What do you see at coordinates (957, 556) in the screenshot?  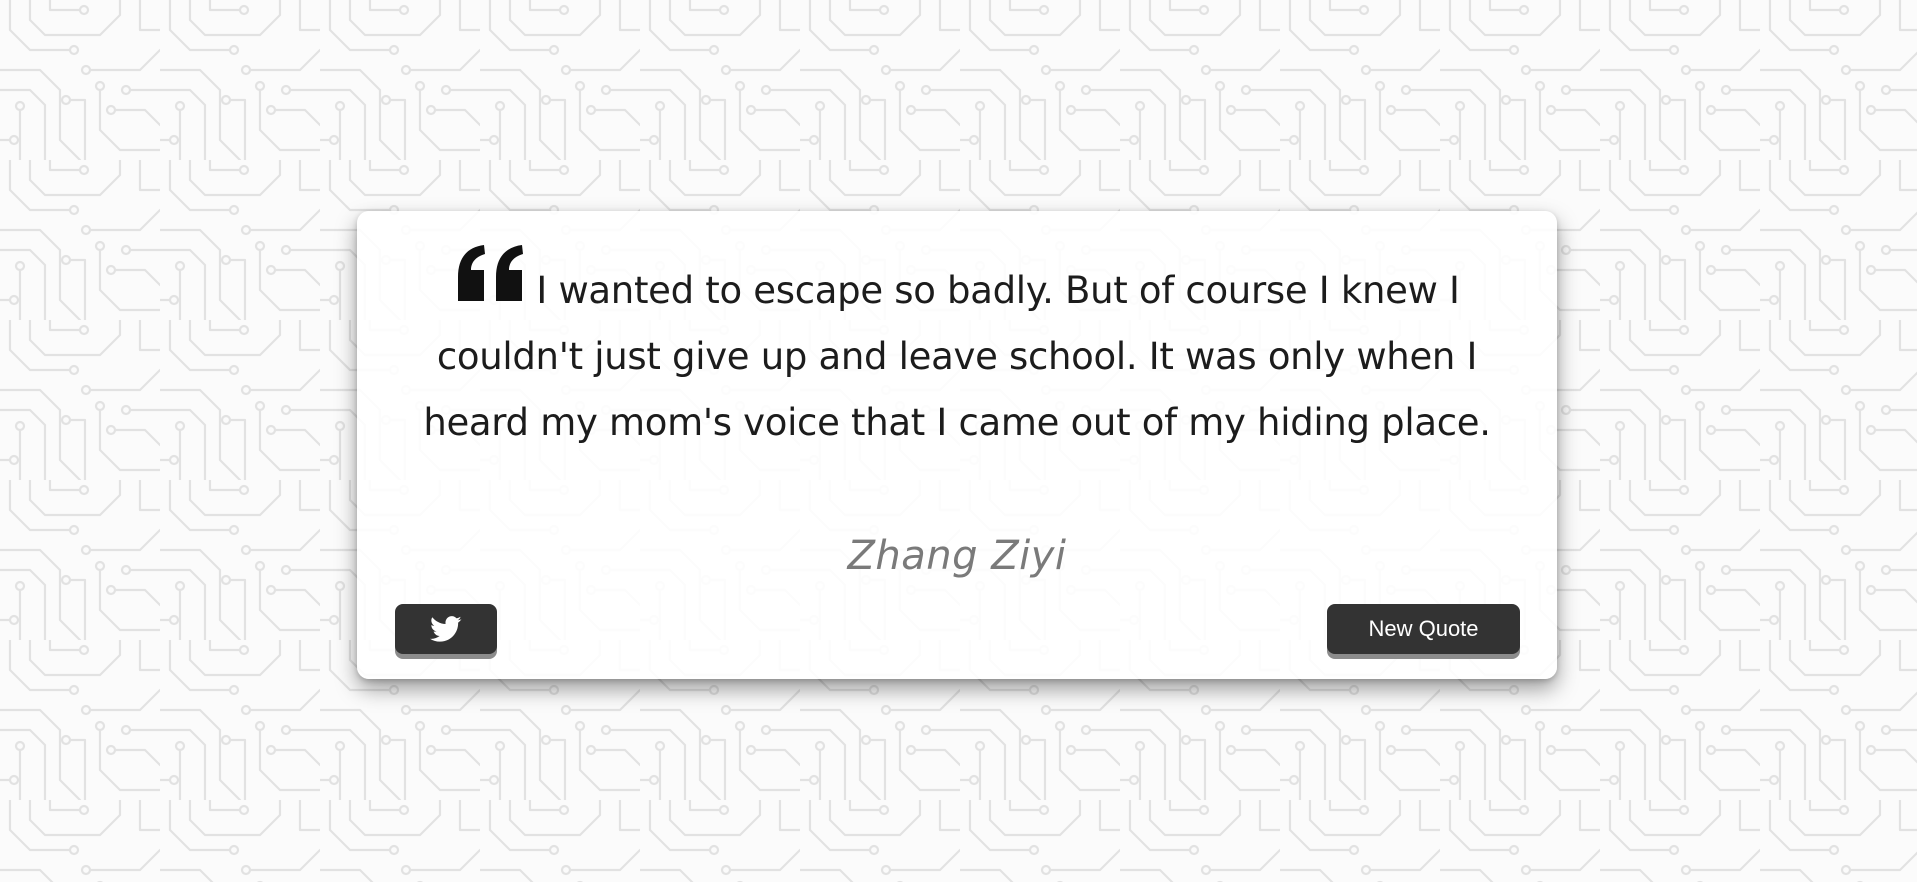 I see `quote-author: Zhang Ziyi` at bounding box center [957, 556].